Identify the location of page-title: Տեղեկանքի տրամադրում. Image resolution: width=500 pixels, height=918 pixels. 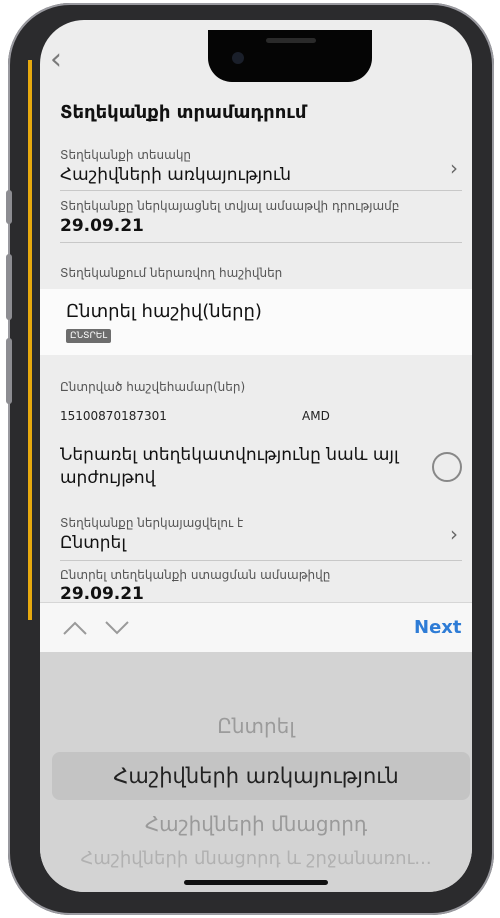
(183, 112).